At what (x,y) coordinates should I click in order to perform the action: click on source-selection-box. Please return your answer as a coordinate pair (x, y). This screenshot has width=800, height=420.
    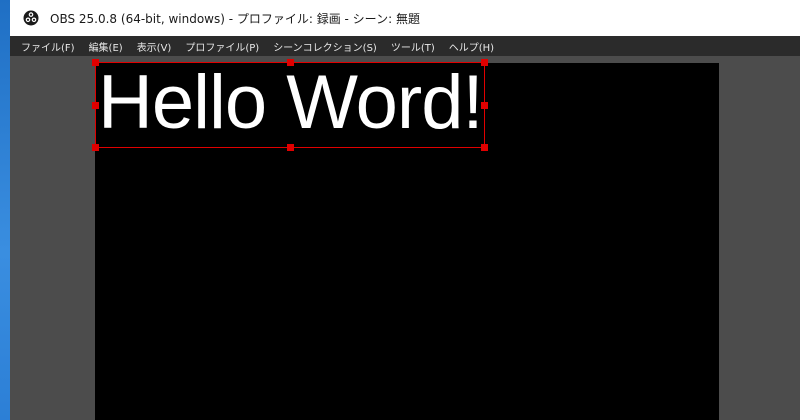
    Looking at the image, I should click on (290, 105).